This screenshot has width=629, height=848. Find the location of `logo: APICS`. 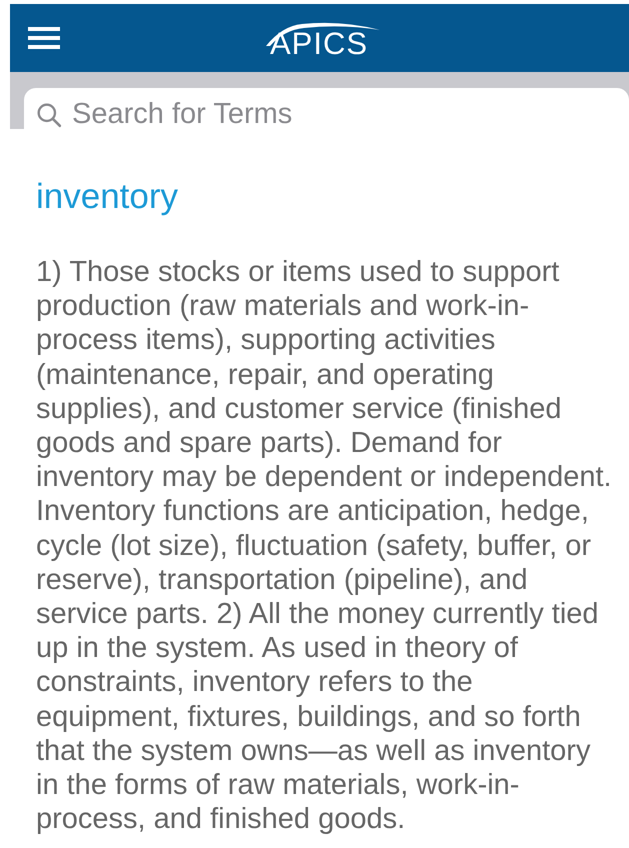

logo: APICS is located at coordinates (325, 37).